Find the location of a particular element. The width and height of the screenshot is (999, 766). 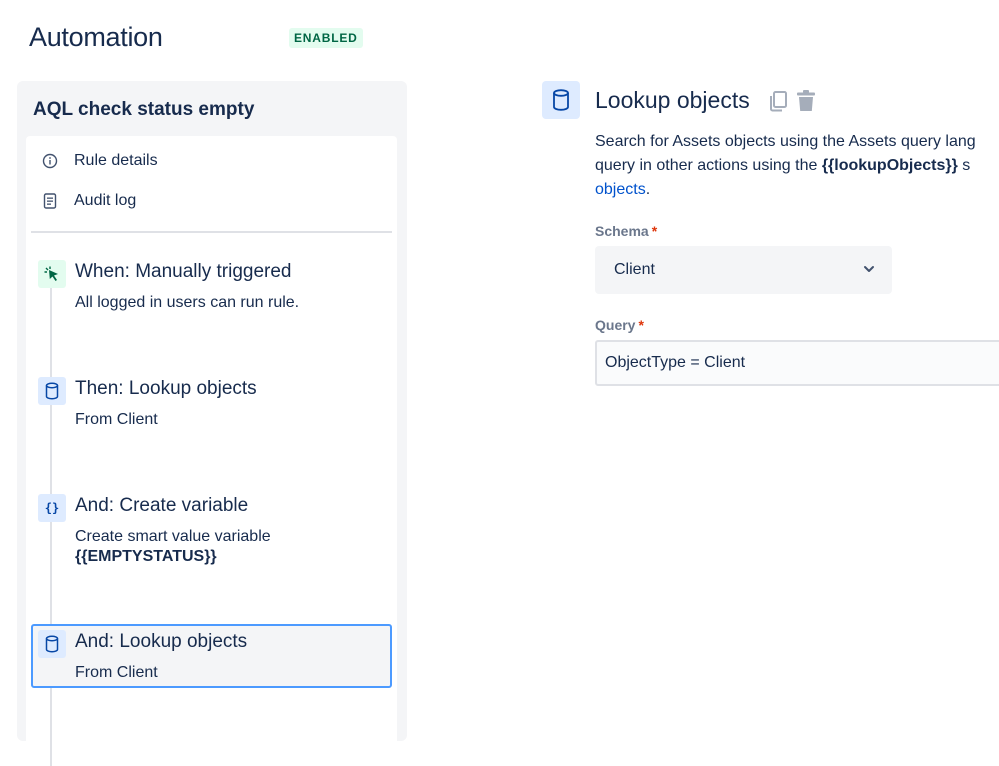

smart-value: {{lookupObjects}} is located at coordinates (889, 165).